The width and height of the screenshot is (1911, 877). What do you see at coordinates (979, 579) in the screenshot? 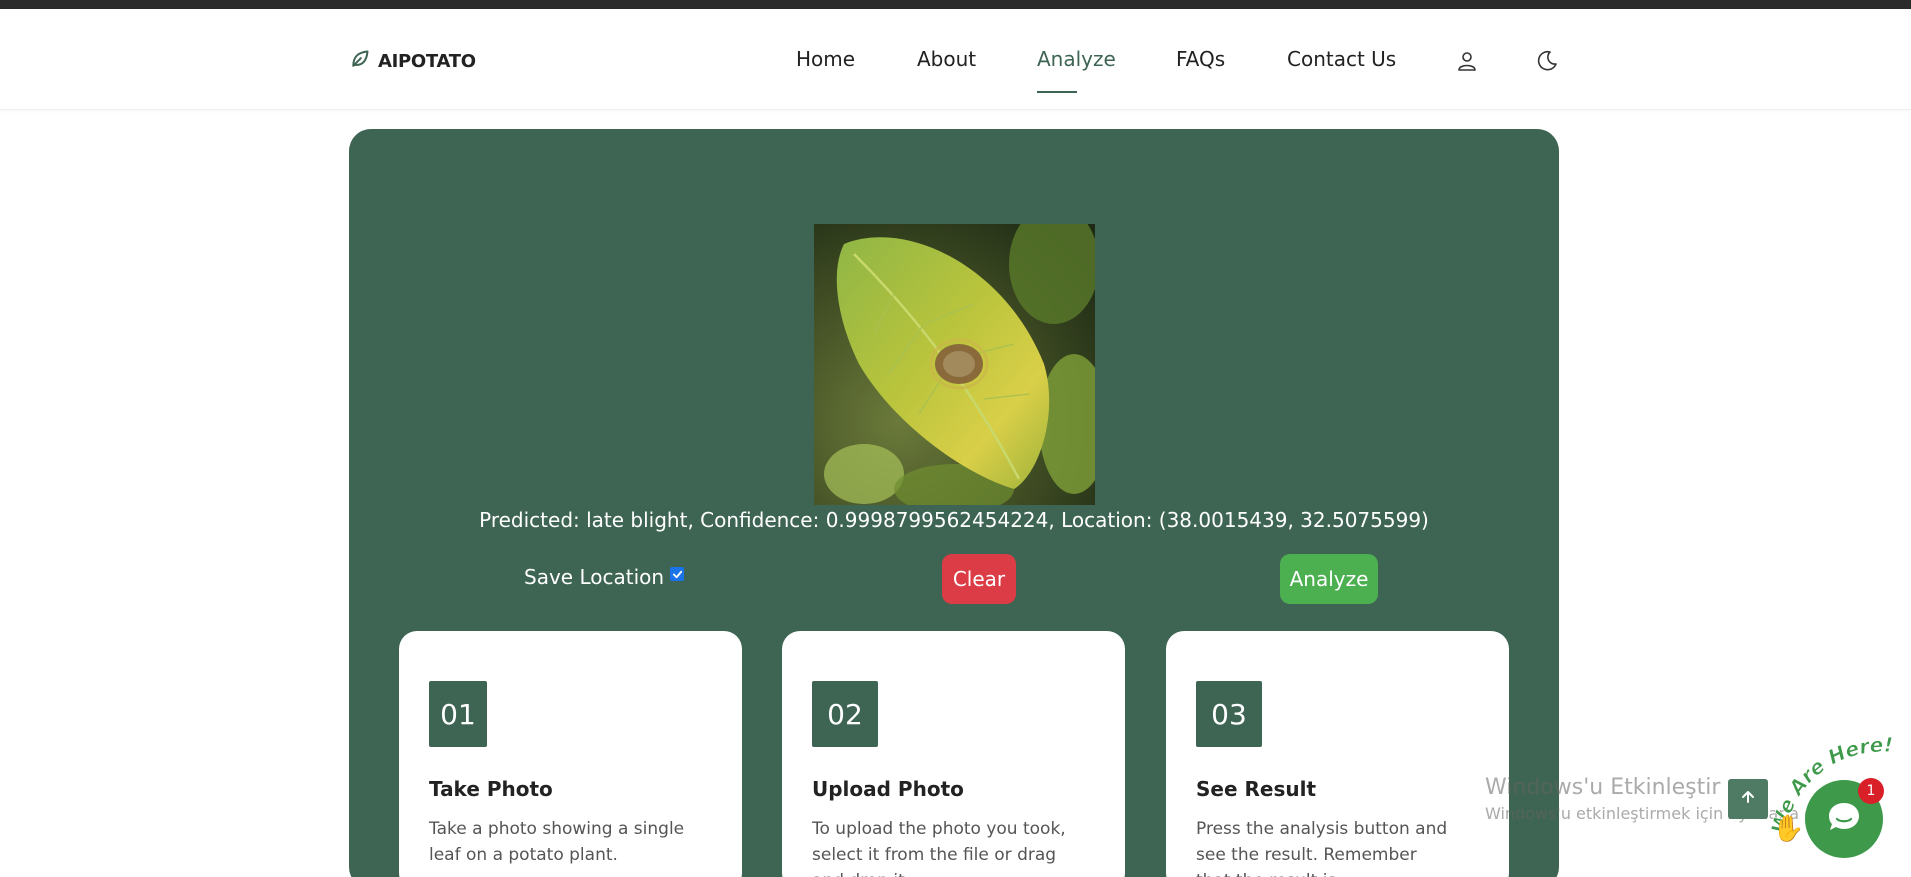
I see `clear-button: Clear` at bounding box center [979, 579].